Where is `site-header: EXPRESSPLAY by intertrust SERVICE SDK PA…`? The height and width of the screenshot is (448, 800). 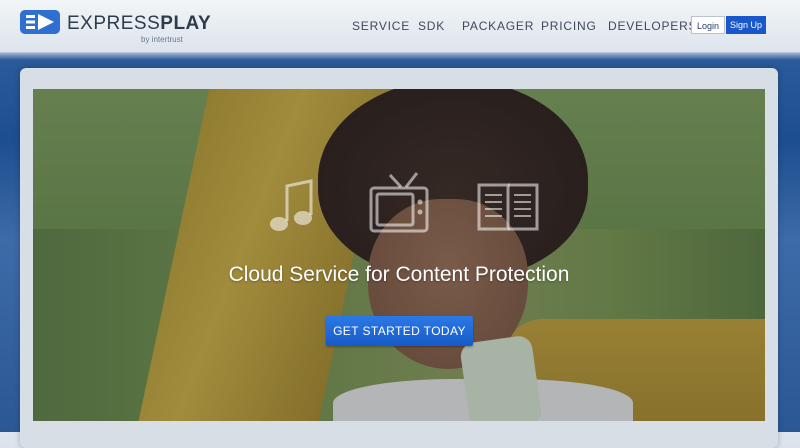 site-header: EXPRESSPLAY by intertrust SERVICE SDK PA… is located at coordinates (400, 26).